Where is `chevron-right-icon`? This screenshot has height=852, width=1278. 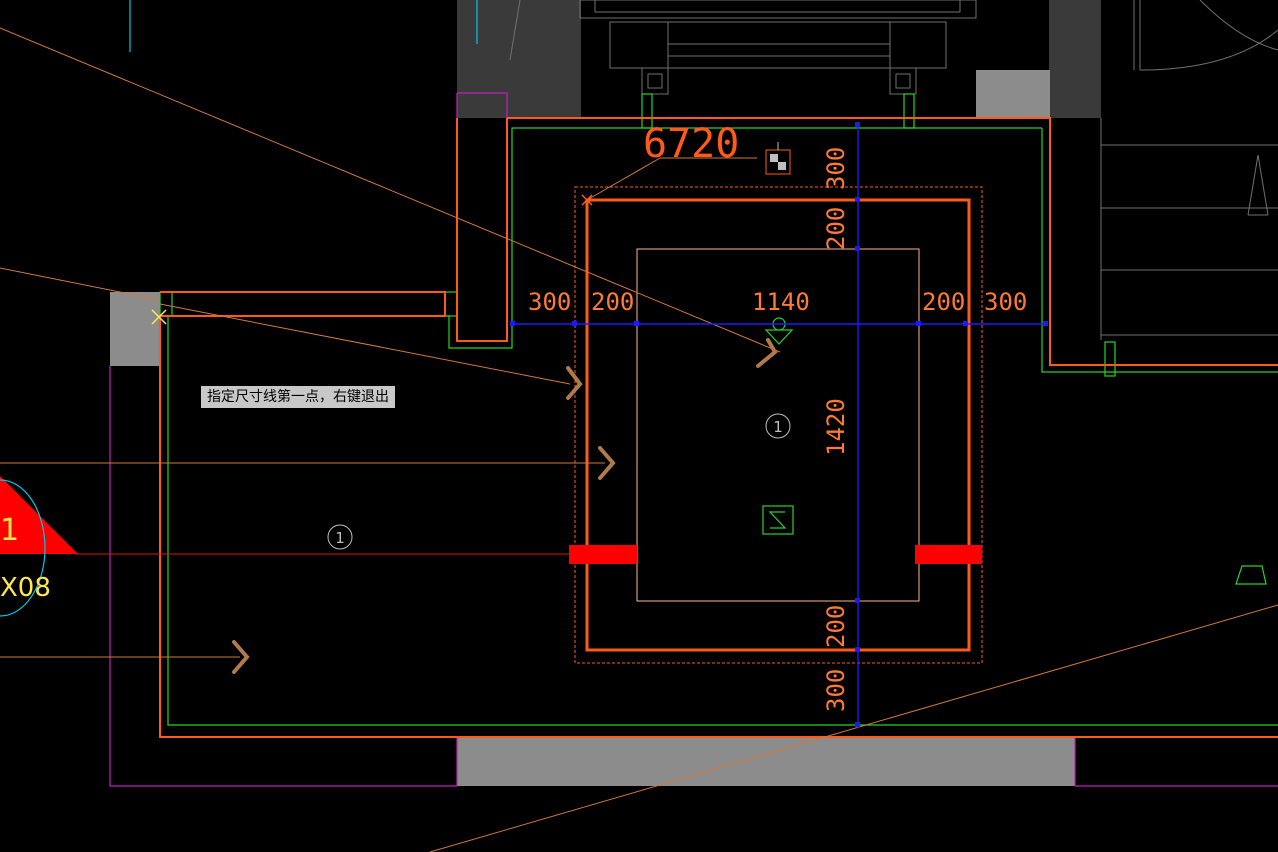
chevron-right-icon is located at coordinates (574, 383).